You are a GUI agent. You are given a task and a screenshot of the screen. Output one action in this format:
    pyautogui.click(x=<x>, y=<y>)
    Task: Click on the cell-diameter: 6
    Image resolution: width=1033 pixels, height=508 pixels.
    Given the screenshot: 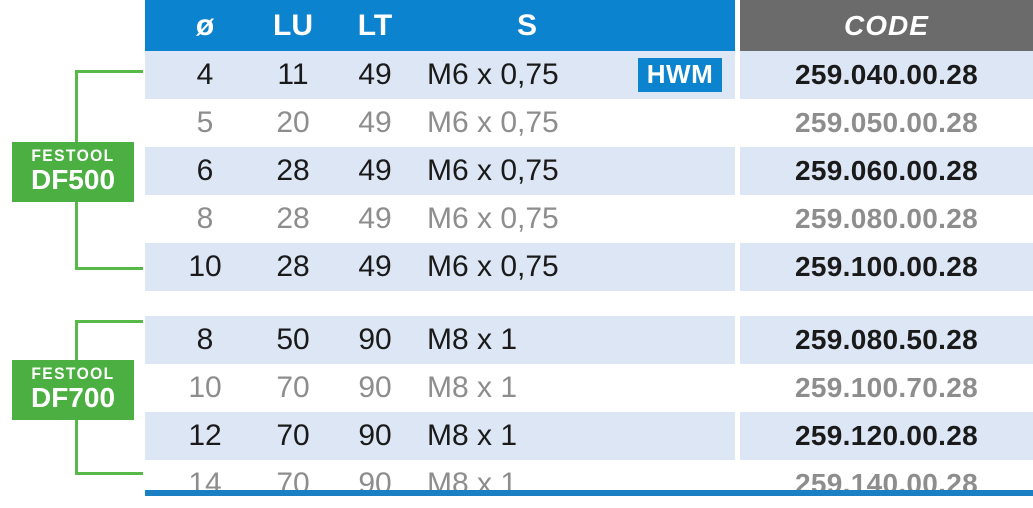 What is the action you would take?
    pyautogui.click(x=205, y=170)
    